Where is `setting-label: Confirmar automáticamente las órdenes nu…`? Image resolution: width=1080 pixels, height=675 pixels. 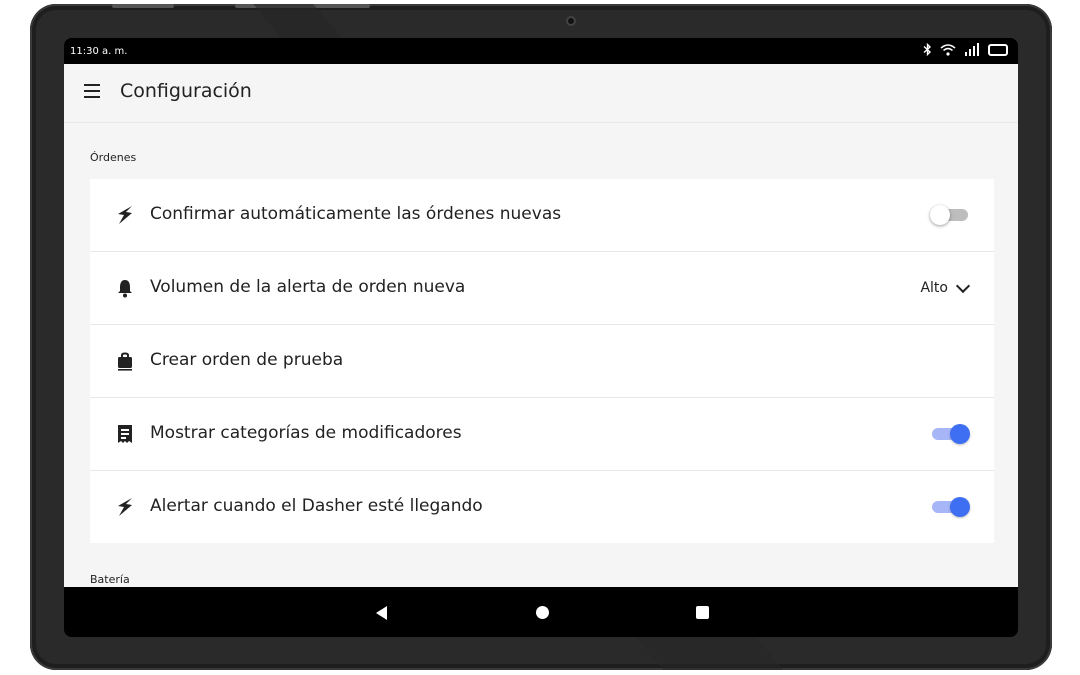
setting-label: Confirmar automáticamente las órdenes nu… is located at coordinates (356, 214).